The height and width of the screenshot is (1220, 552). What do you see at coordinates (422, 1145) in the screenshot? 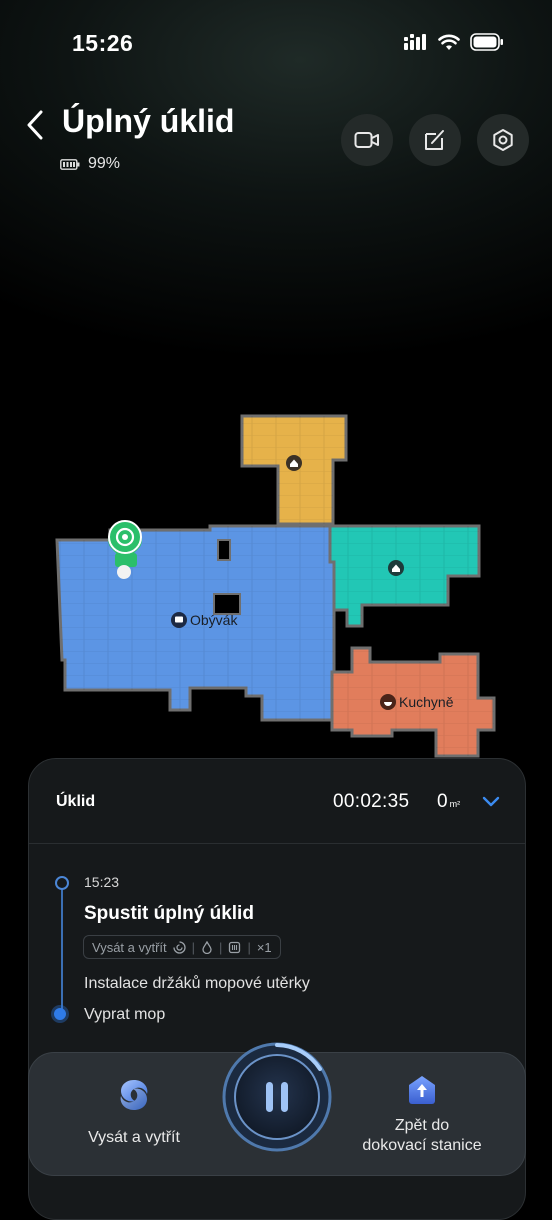
I see `return-dock-label-2: dokovací stanice` at bounding box center [422, 1145].